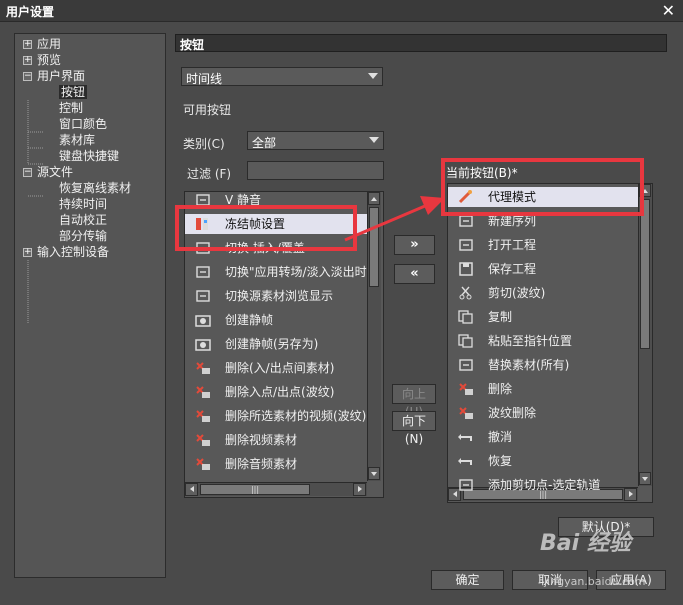  What do you see at coordinates (42, 44) in the screenshot?
I see `tree-item: + 应用` at bounding box center [42, 44].